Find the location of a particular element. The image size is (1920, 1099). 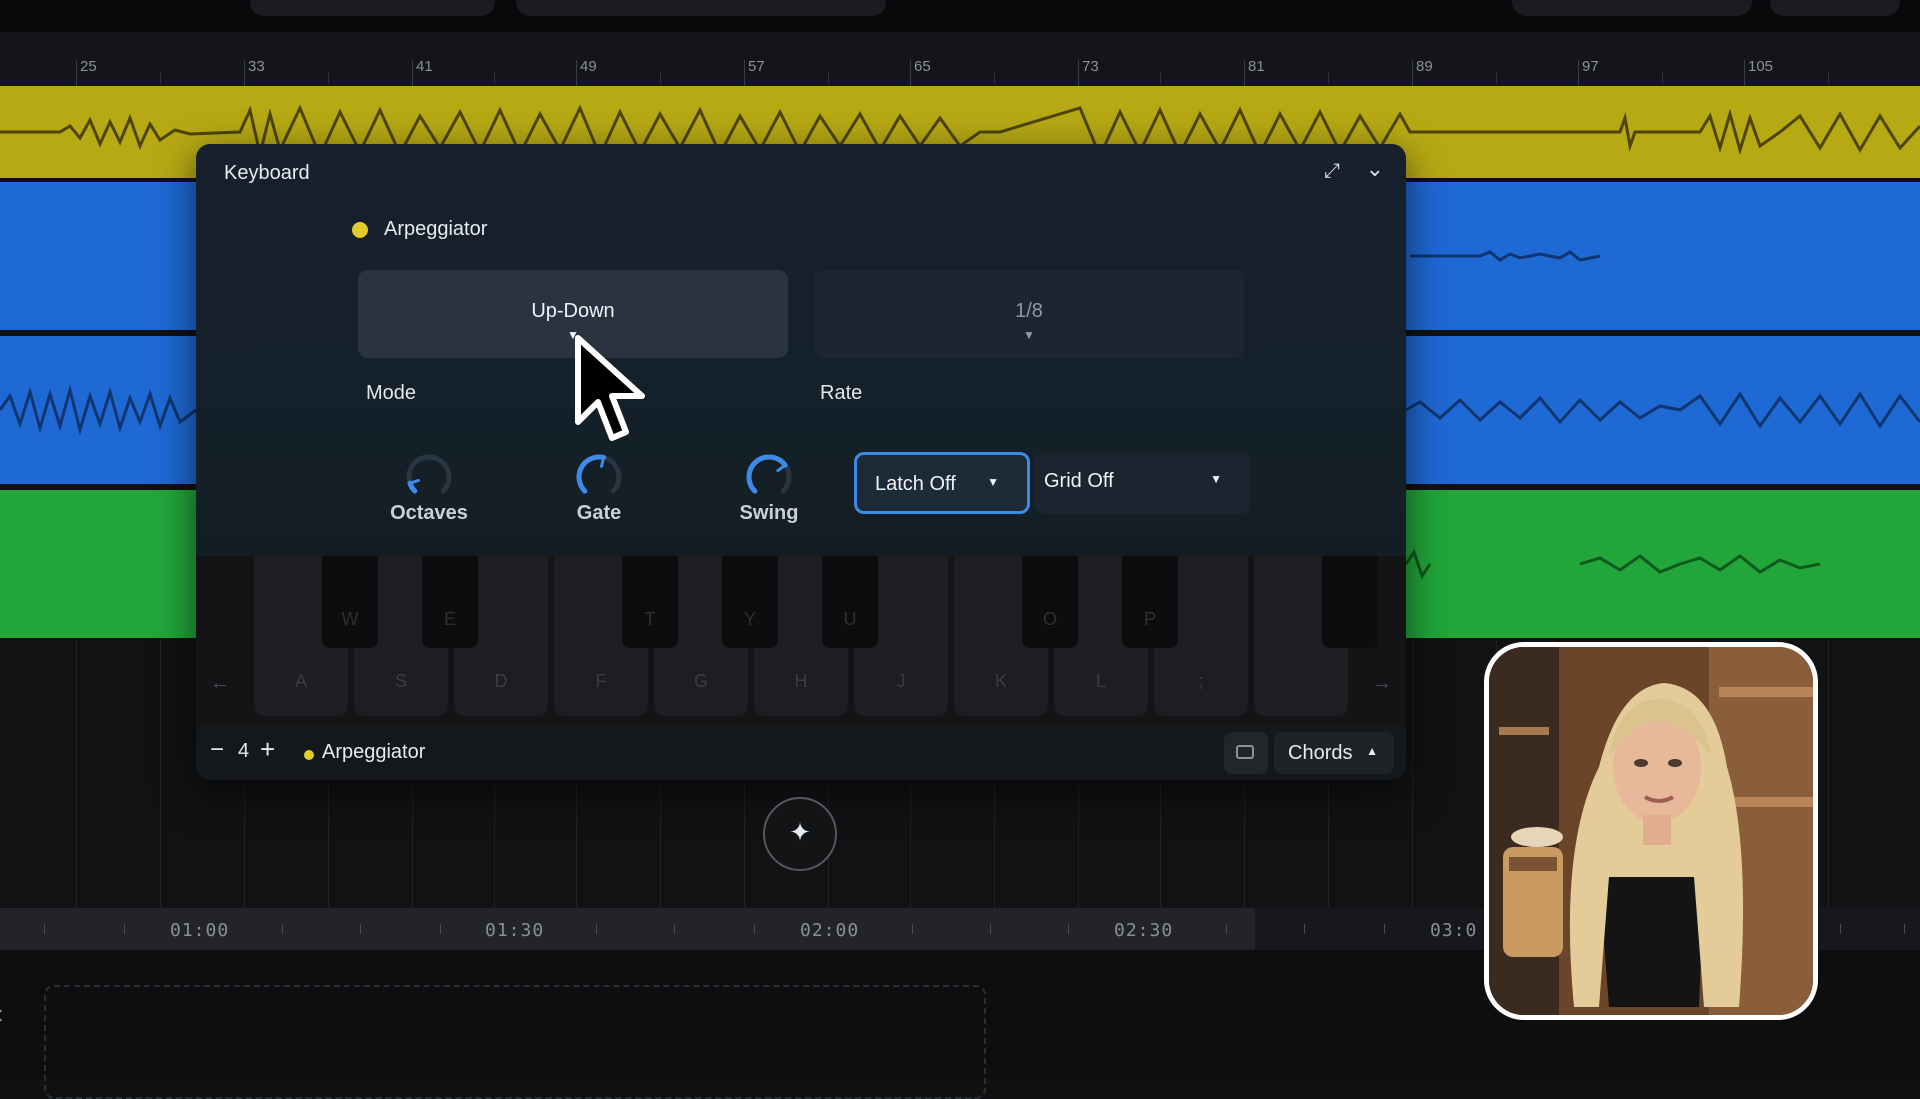

sparkle-icon: ✦ is located at coordinates (800, 832).